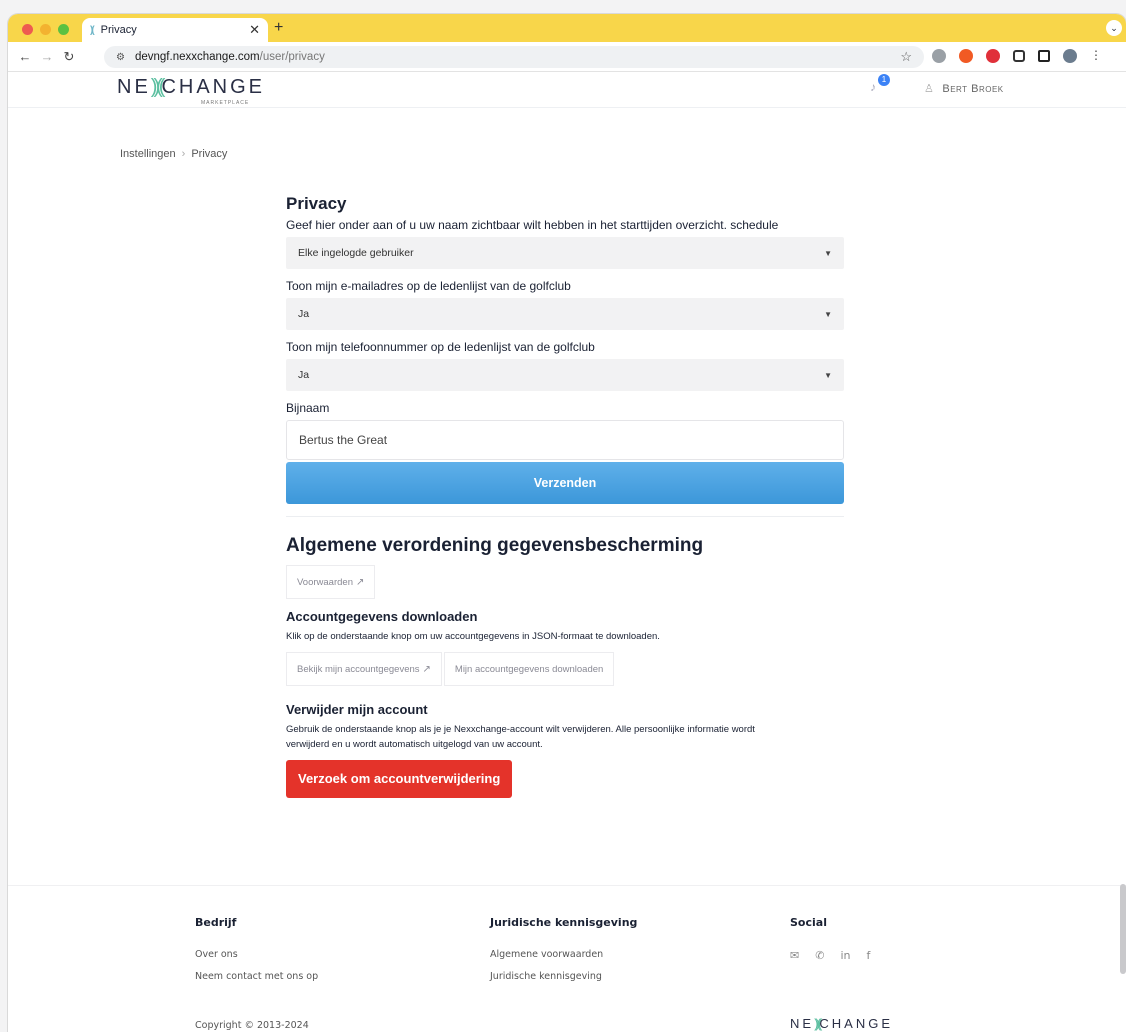 The image size is (1126, 1032). What do you see at coordinates (278, 28) in the screenshot?
I see `new-tab-button: +` at bounding box center [278, 28].